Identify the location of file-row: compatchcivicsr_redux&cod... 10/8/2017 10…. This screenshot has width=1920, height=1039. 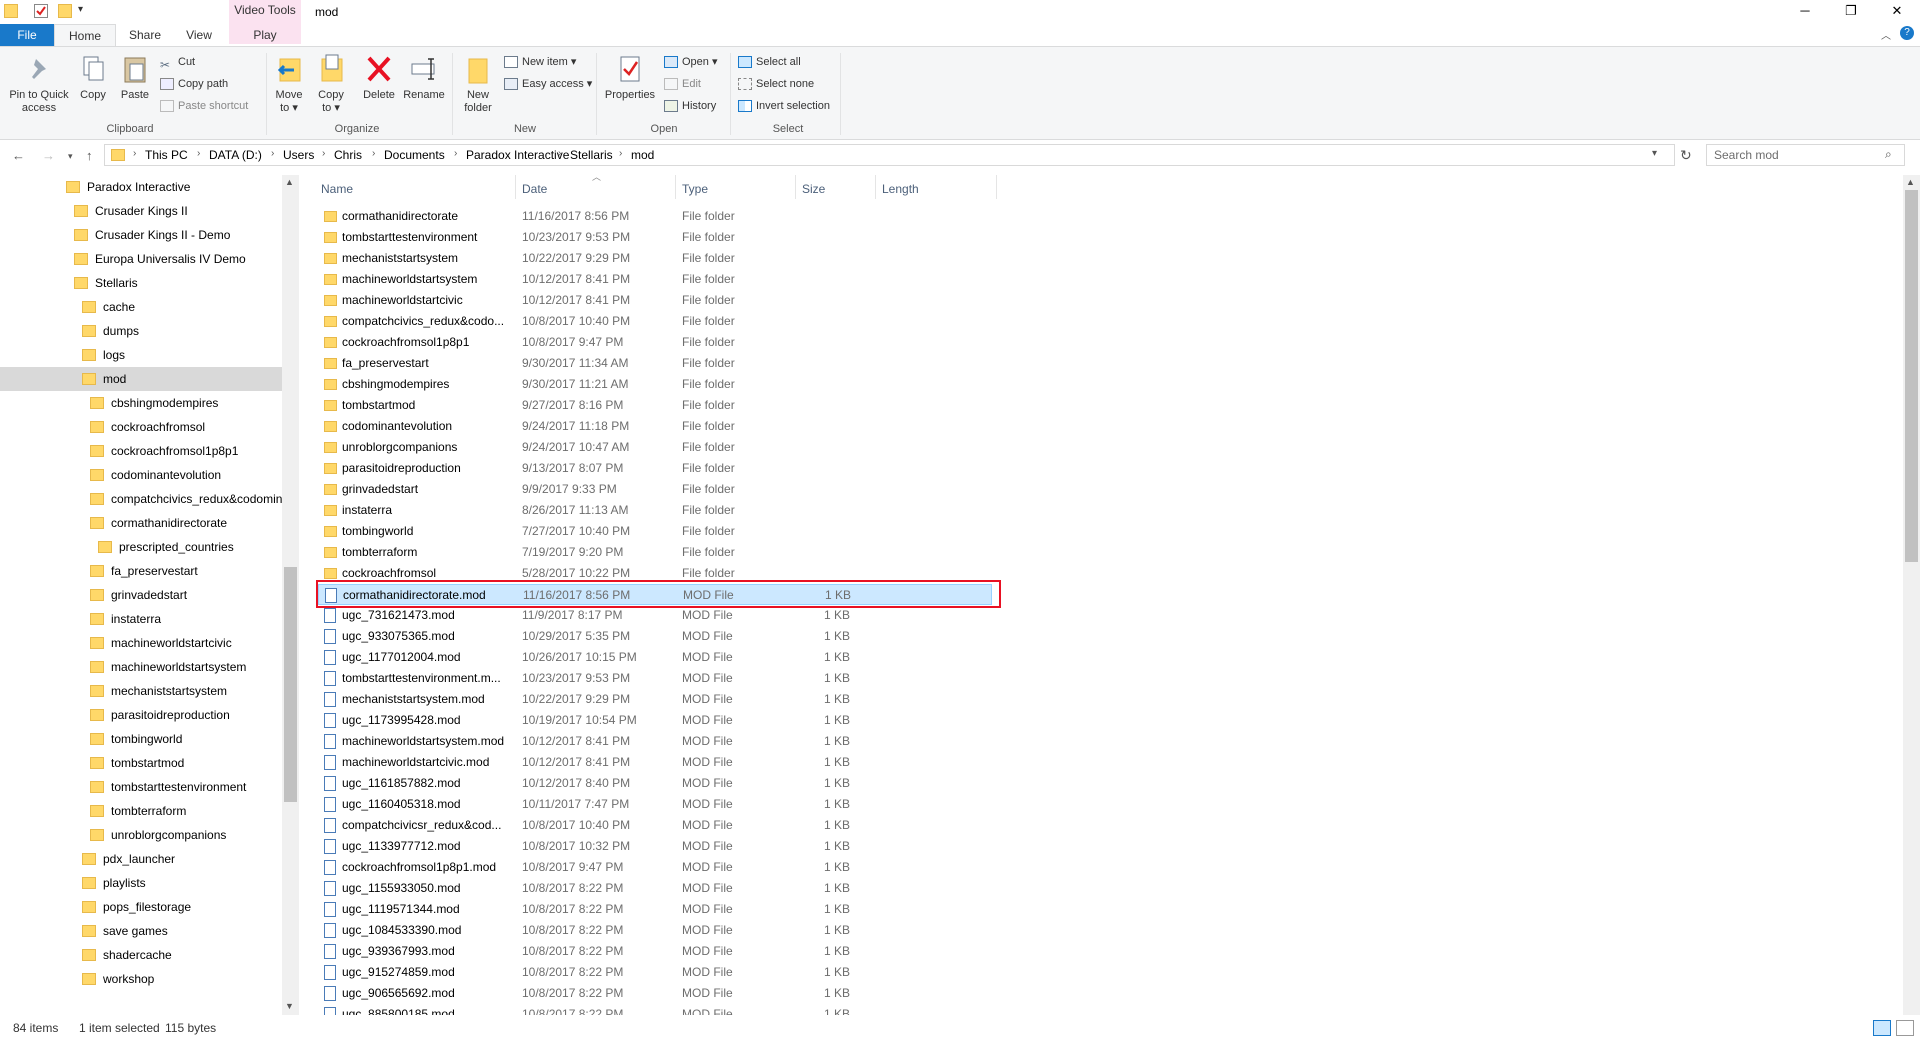
(655, 825).